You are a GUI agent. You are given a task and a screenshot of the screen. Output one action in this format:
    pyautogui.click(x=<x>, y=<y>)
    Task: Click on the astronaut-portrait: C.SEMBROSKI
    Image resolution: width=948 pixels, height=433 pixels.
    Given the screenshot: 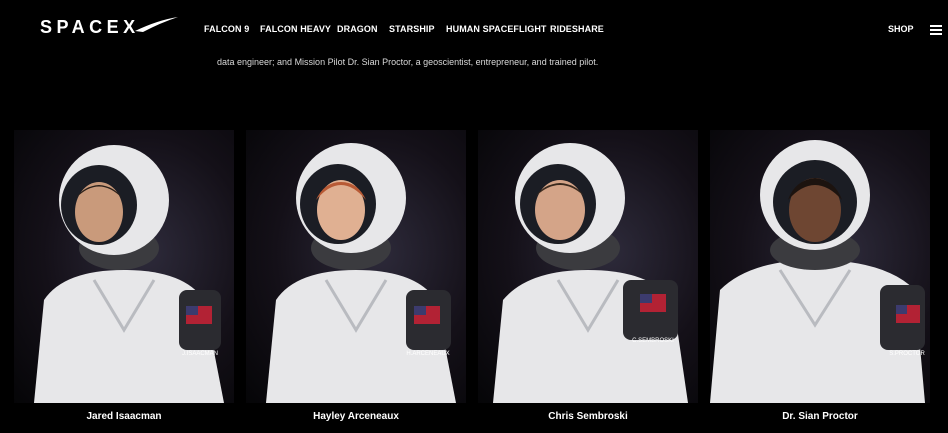 What is the action you would take?
    pyautogui.click(x=590, y=273)
    